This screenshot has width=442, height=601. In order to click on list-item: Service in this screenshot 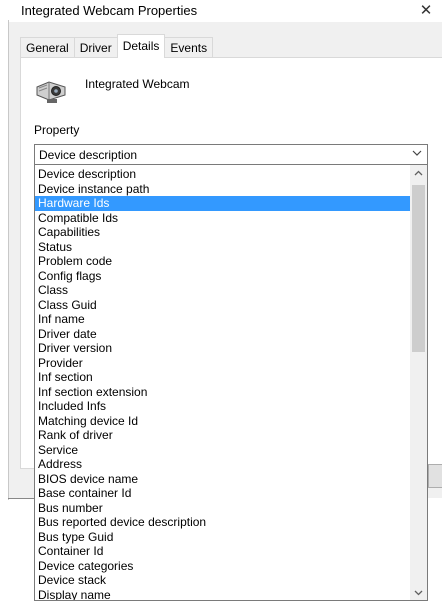, I will do `click(223, 450)`.